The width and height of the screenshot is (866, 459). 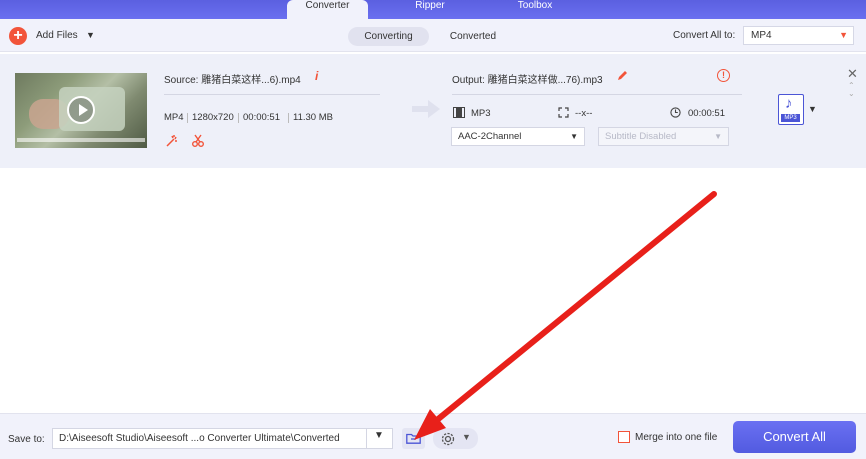 I want to click on warning-icon: !, so click(x=723, y=75).